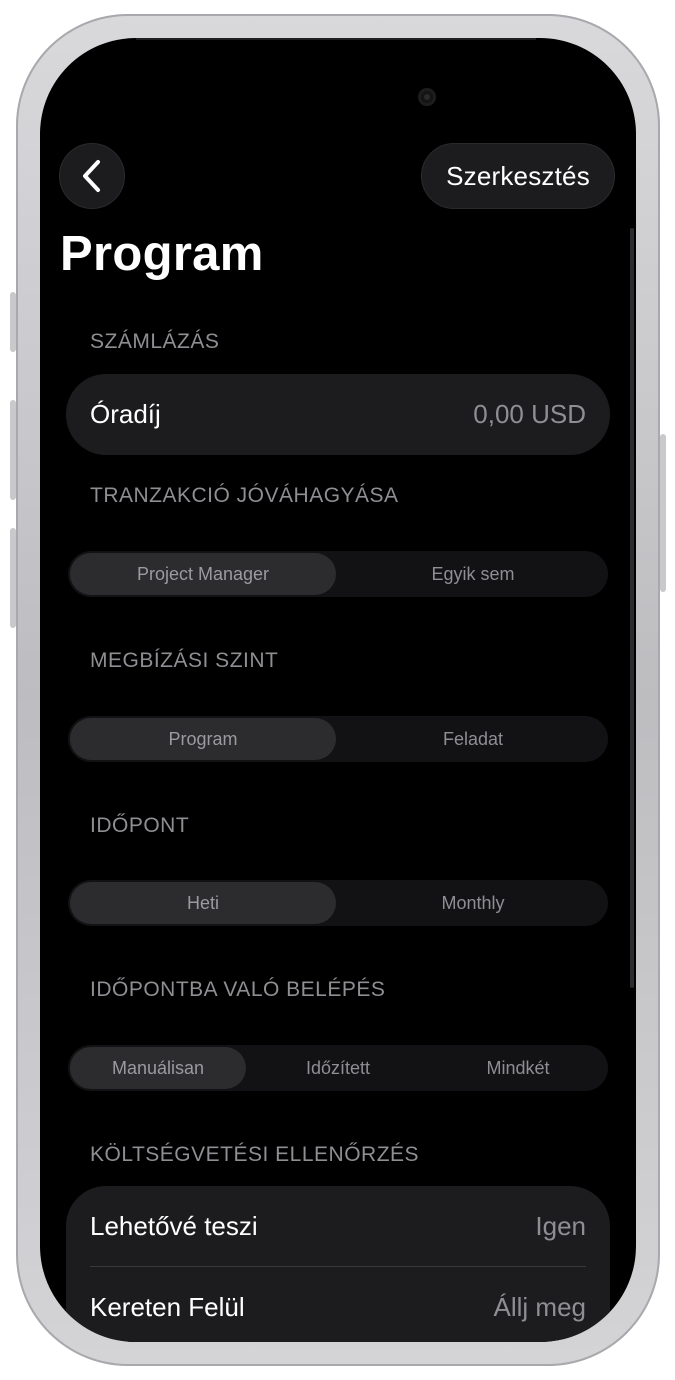 This screenshot has width=675, height=1380. I want to click on segment-project-manager: Project Manager, so click(203, 574).